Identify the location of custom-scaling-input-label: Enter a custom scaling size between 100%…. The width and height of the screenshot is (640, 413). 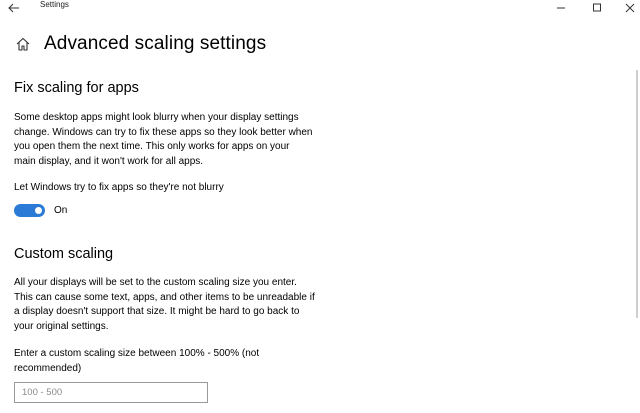
(174, 361).